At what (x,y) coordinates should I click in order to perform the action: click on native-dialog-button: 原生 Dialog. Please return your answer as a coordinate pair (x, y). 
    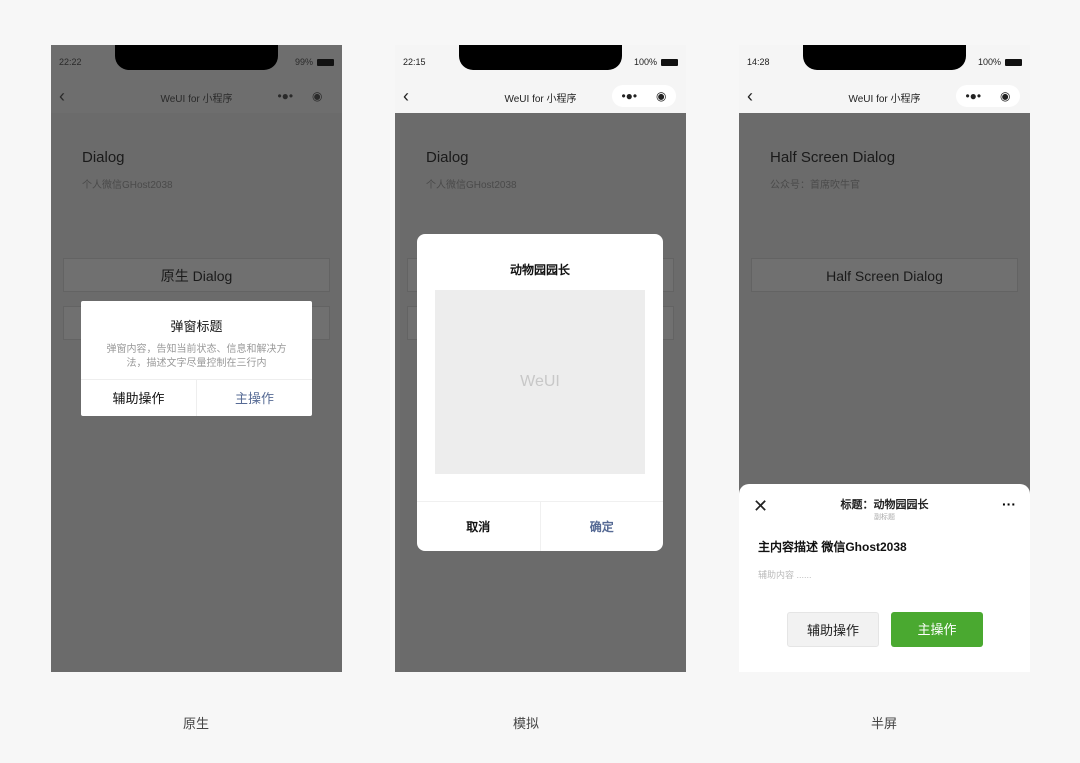
    Looking at the image, I should click on (196, 275).